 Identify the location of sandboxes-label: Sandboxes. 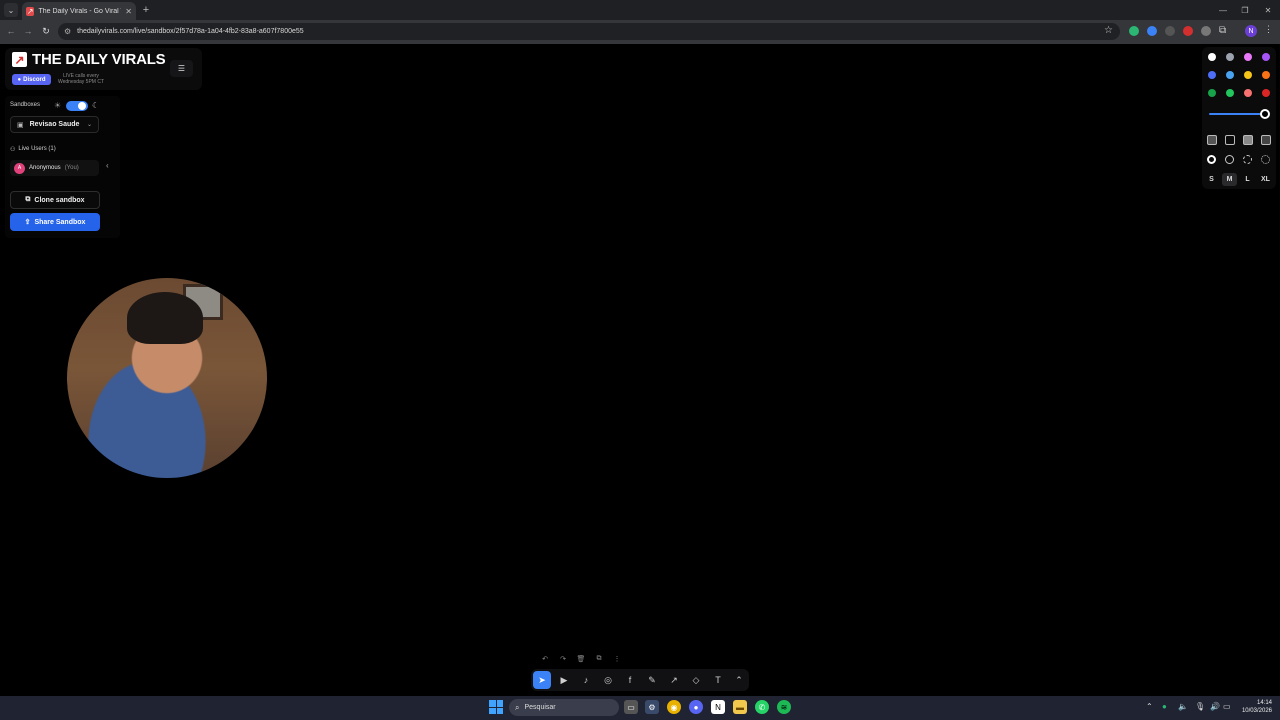
(25, 105).